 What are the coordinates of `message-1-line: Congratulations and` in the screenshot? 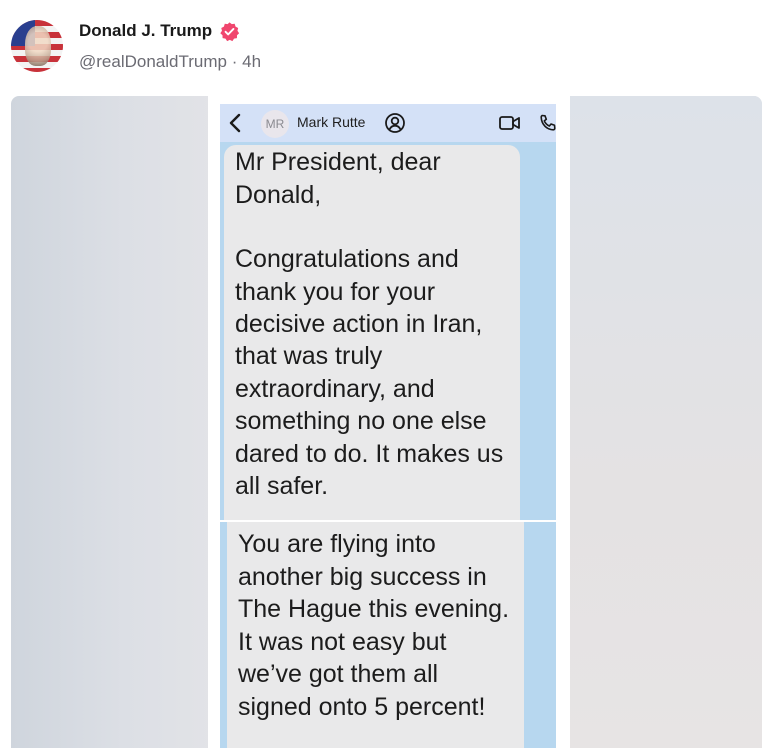 It's located at (347, 259).